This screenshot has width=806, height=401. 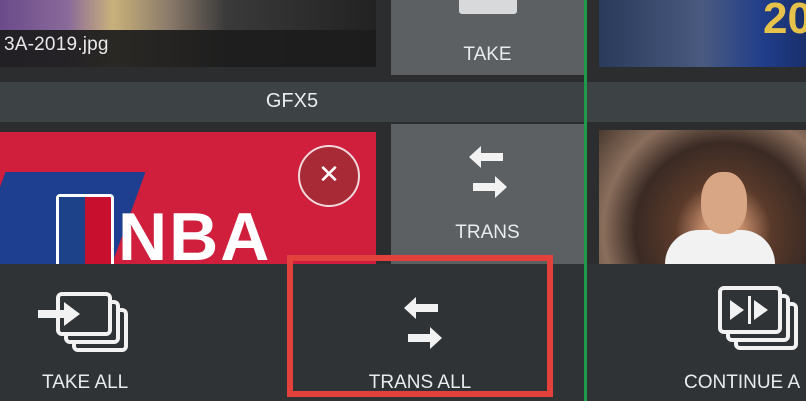 What do you see at coordinates (420, 382) in the screenshot?
I see `trans-all-label: TRANS ALL` at bounding box center [420, 382].